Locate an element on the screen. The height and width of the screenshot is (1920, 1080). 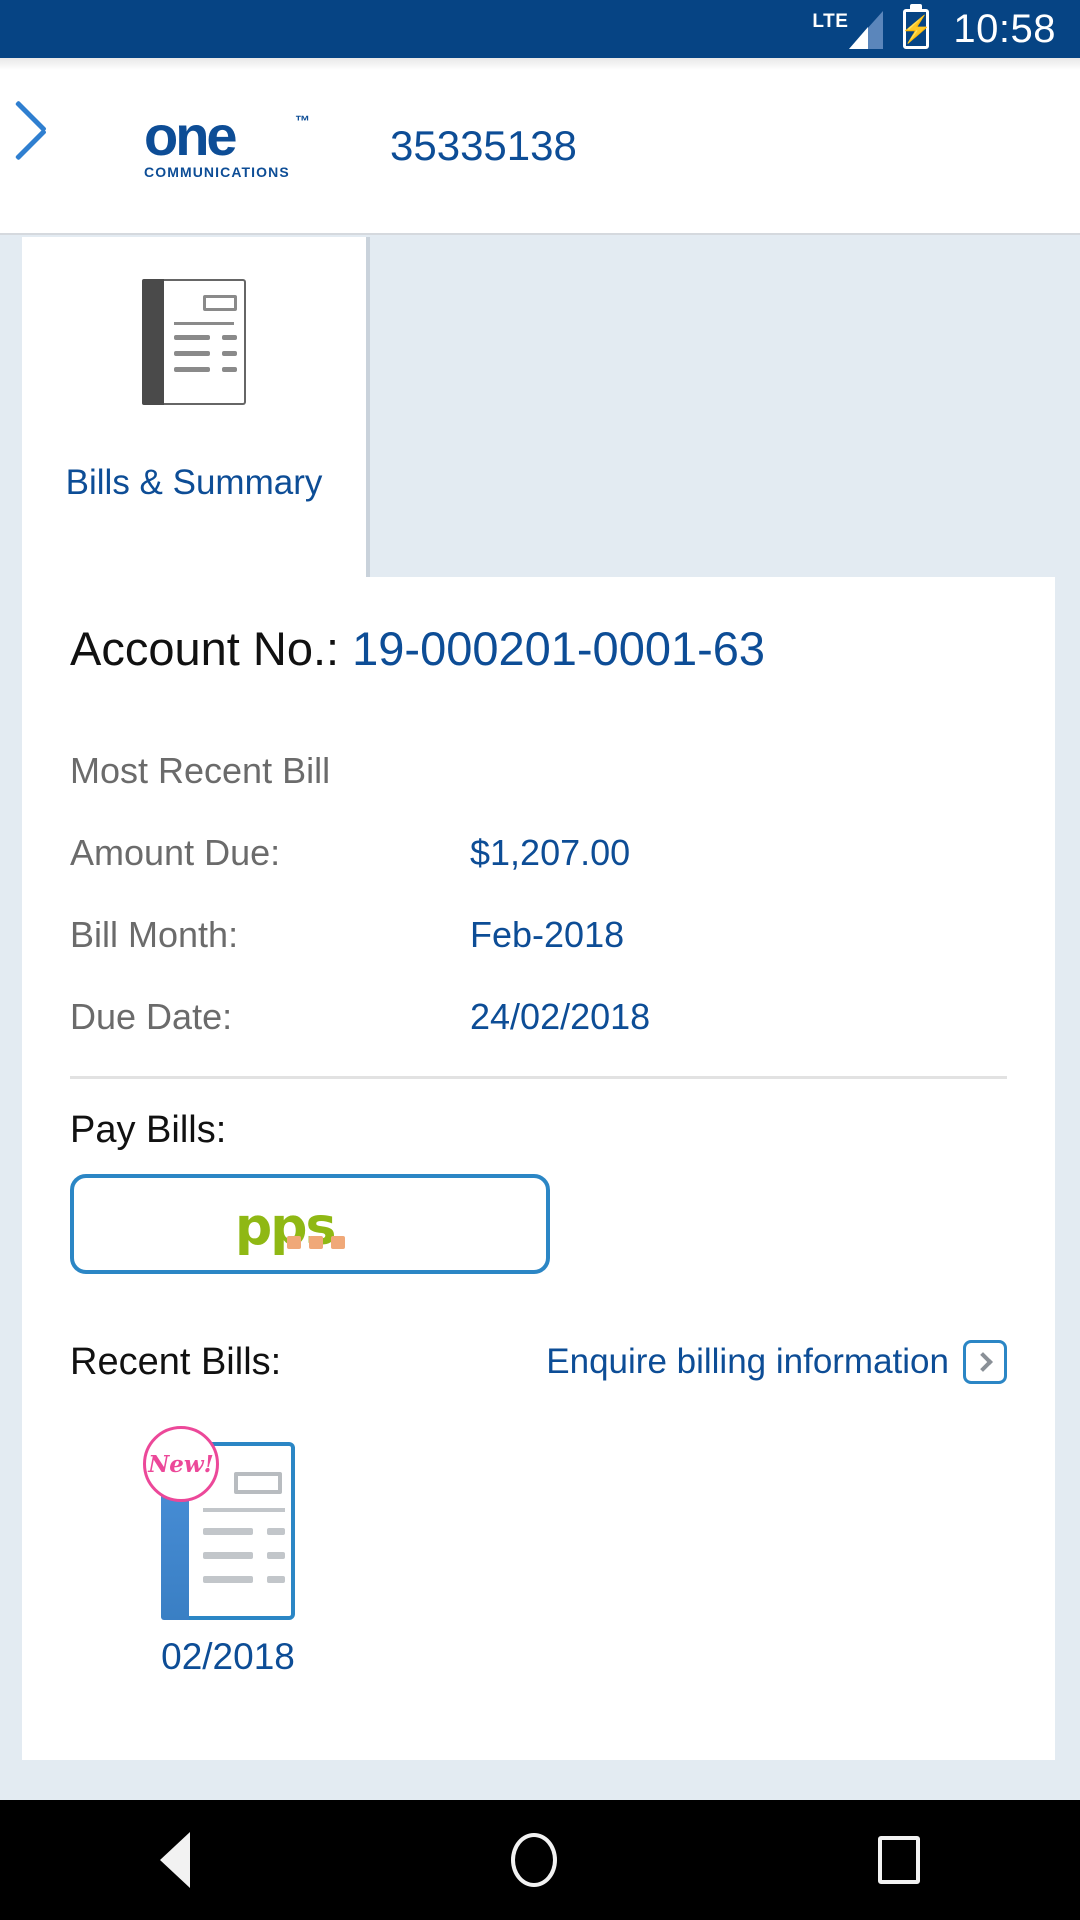
pps-logo-dots is located at coordinates (316, 1242).